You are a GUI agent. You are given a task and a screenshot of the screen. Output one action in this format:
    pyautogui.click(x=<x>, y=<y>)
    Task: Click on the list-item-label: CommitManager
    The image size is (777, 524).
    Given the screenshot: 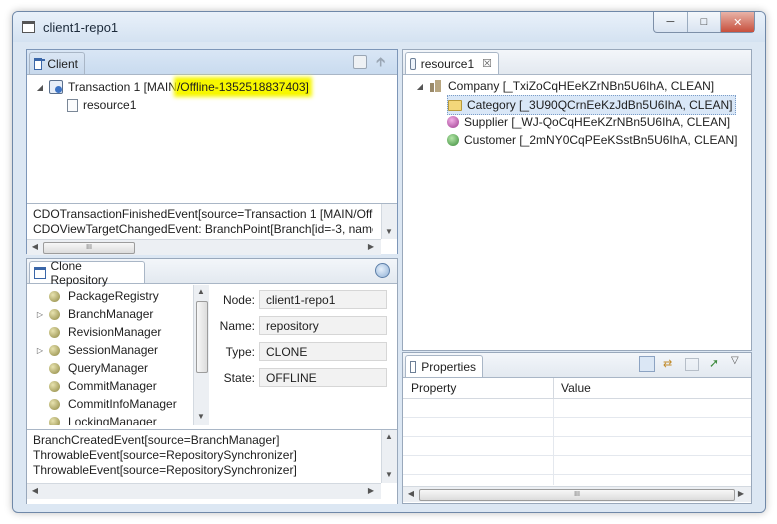 What is the action you would take?
    pyautogui.click(x=112, y=386)
    